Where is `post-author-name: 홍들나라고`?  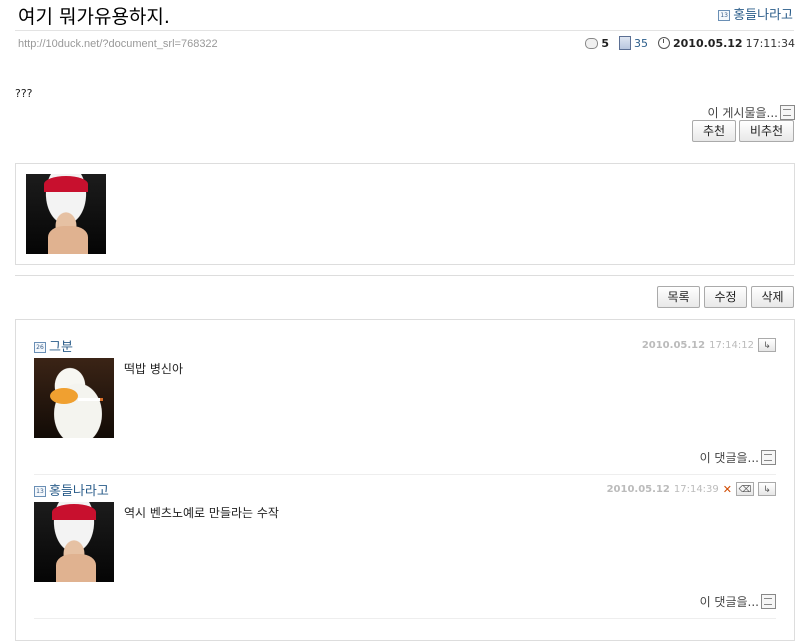
post-author-name: 홍들나라고 is located at coordinates (763, 15).